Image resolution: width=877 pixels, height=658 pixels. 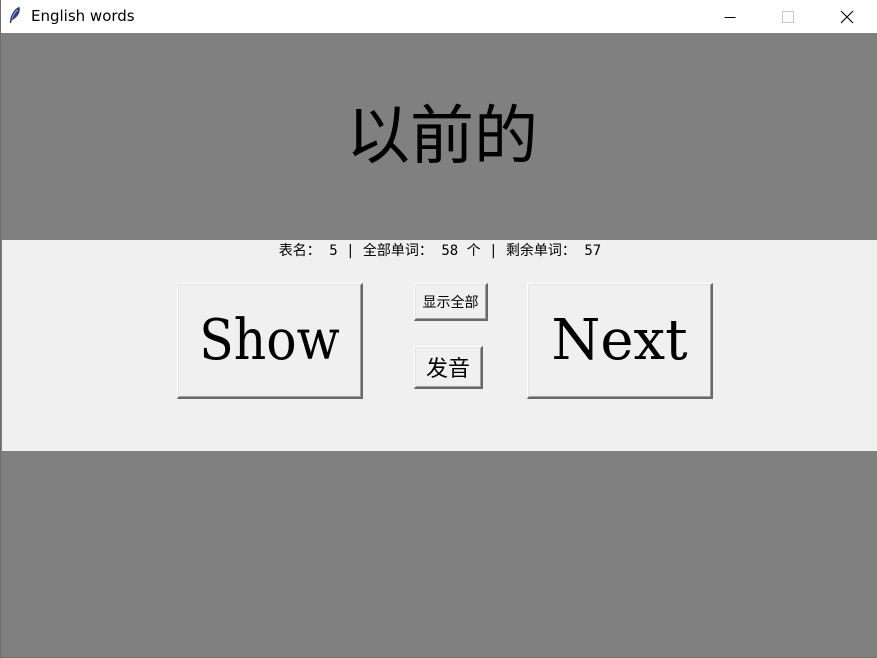 I want to click on stats-label: 表名： 5 | 全部单词： 58 个 | 剩余单词： 57, so click(x=440, y=251).